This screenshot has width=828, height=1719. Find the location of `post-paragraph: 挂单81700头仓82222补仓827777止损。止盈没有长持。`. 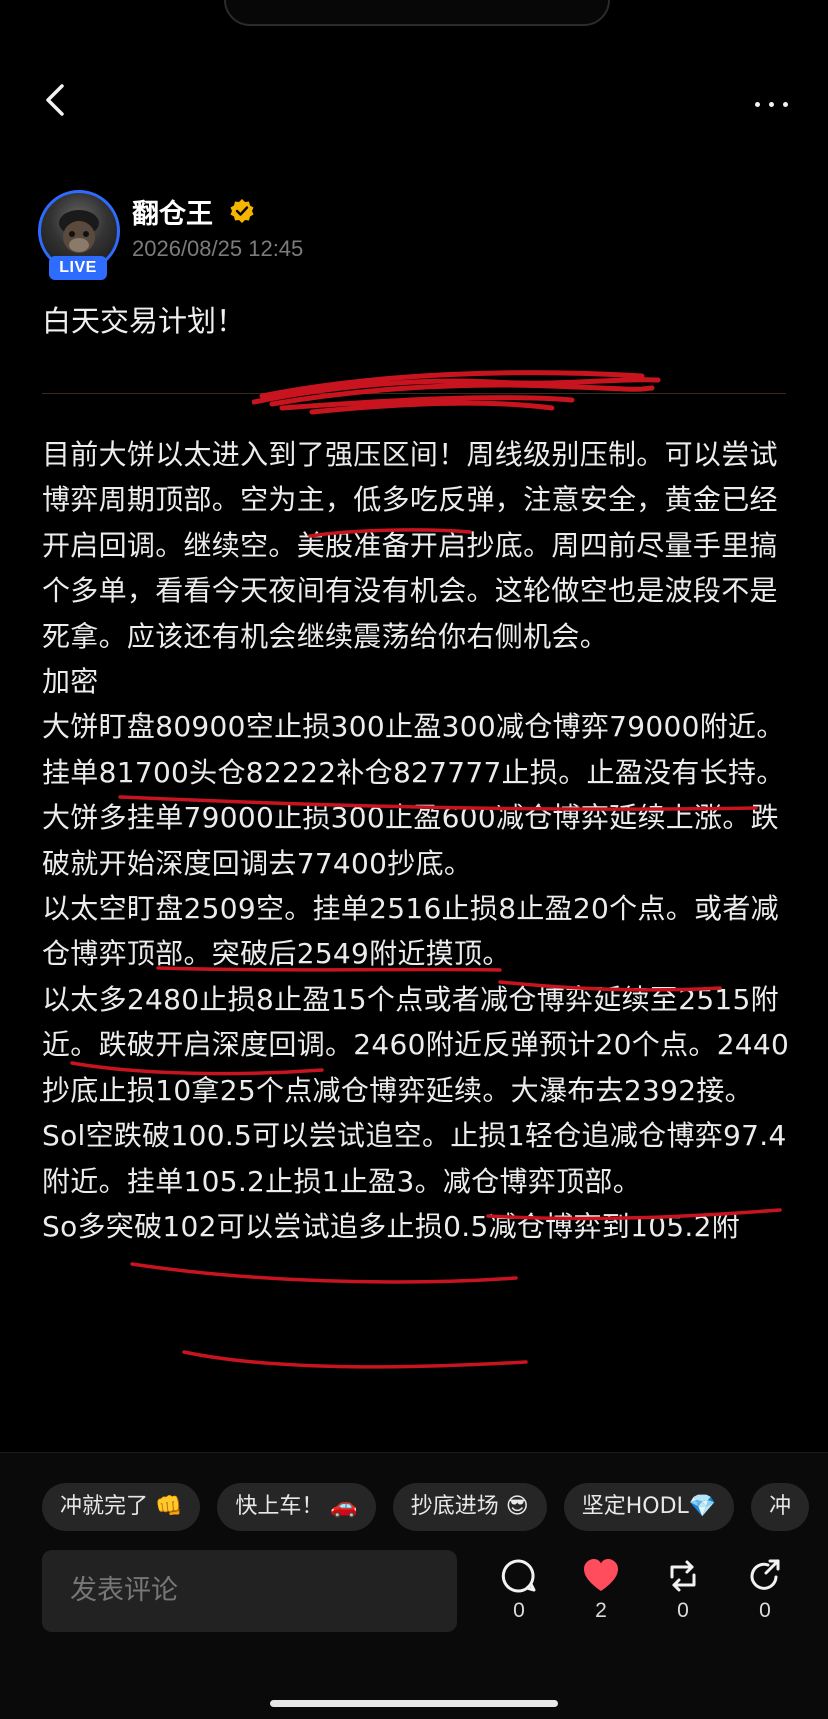

post-paragraph: 挂单81700头仓82222补仓827777止损。止盈没有长持。 is located at coordinates (413, 772).